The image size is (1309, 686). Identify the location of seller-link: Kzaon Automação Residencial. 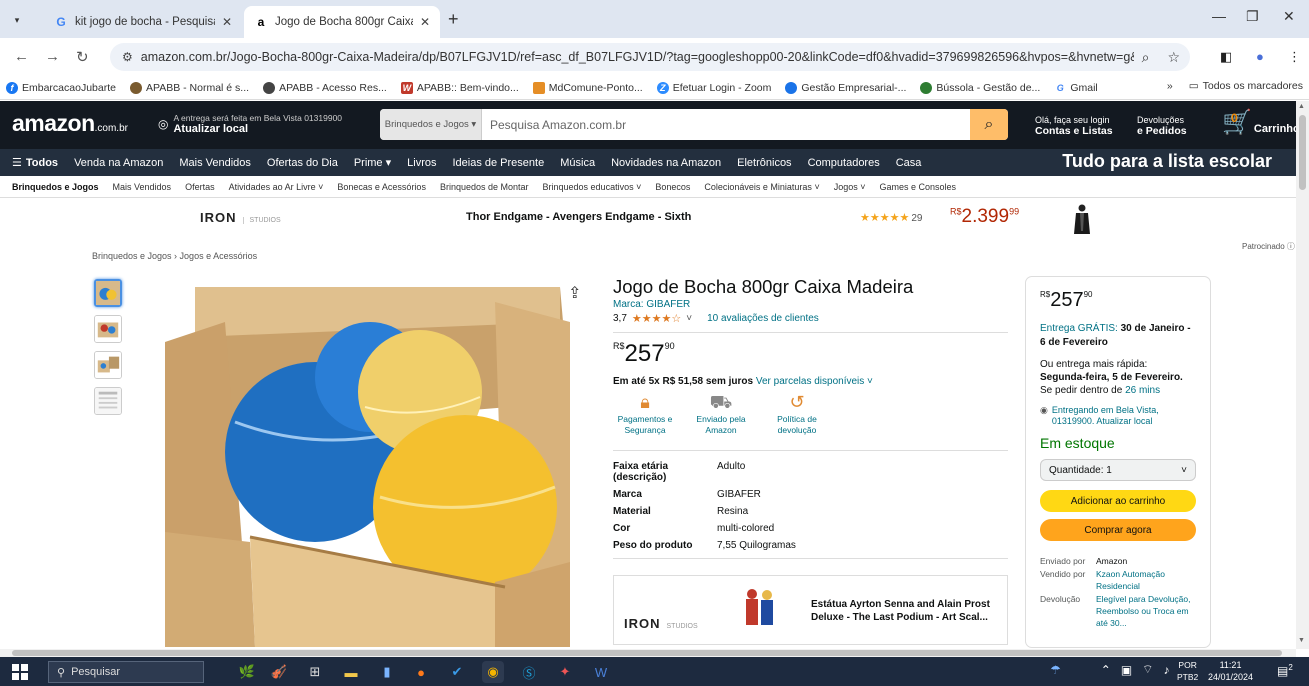
(1146, 580).